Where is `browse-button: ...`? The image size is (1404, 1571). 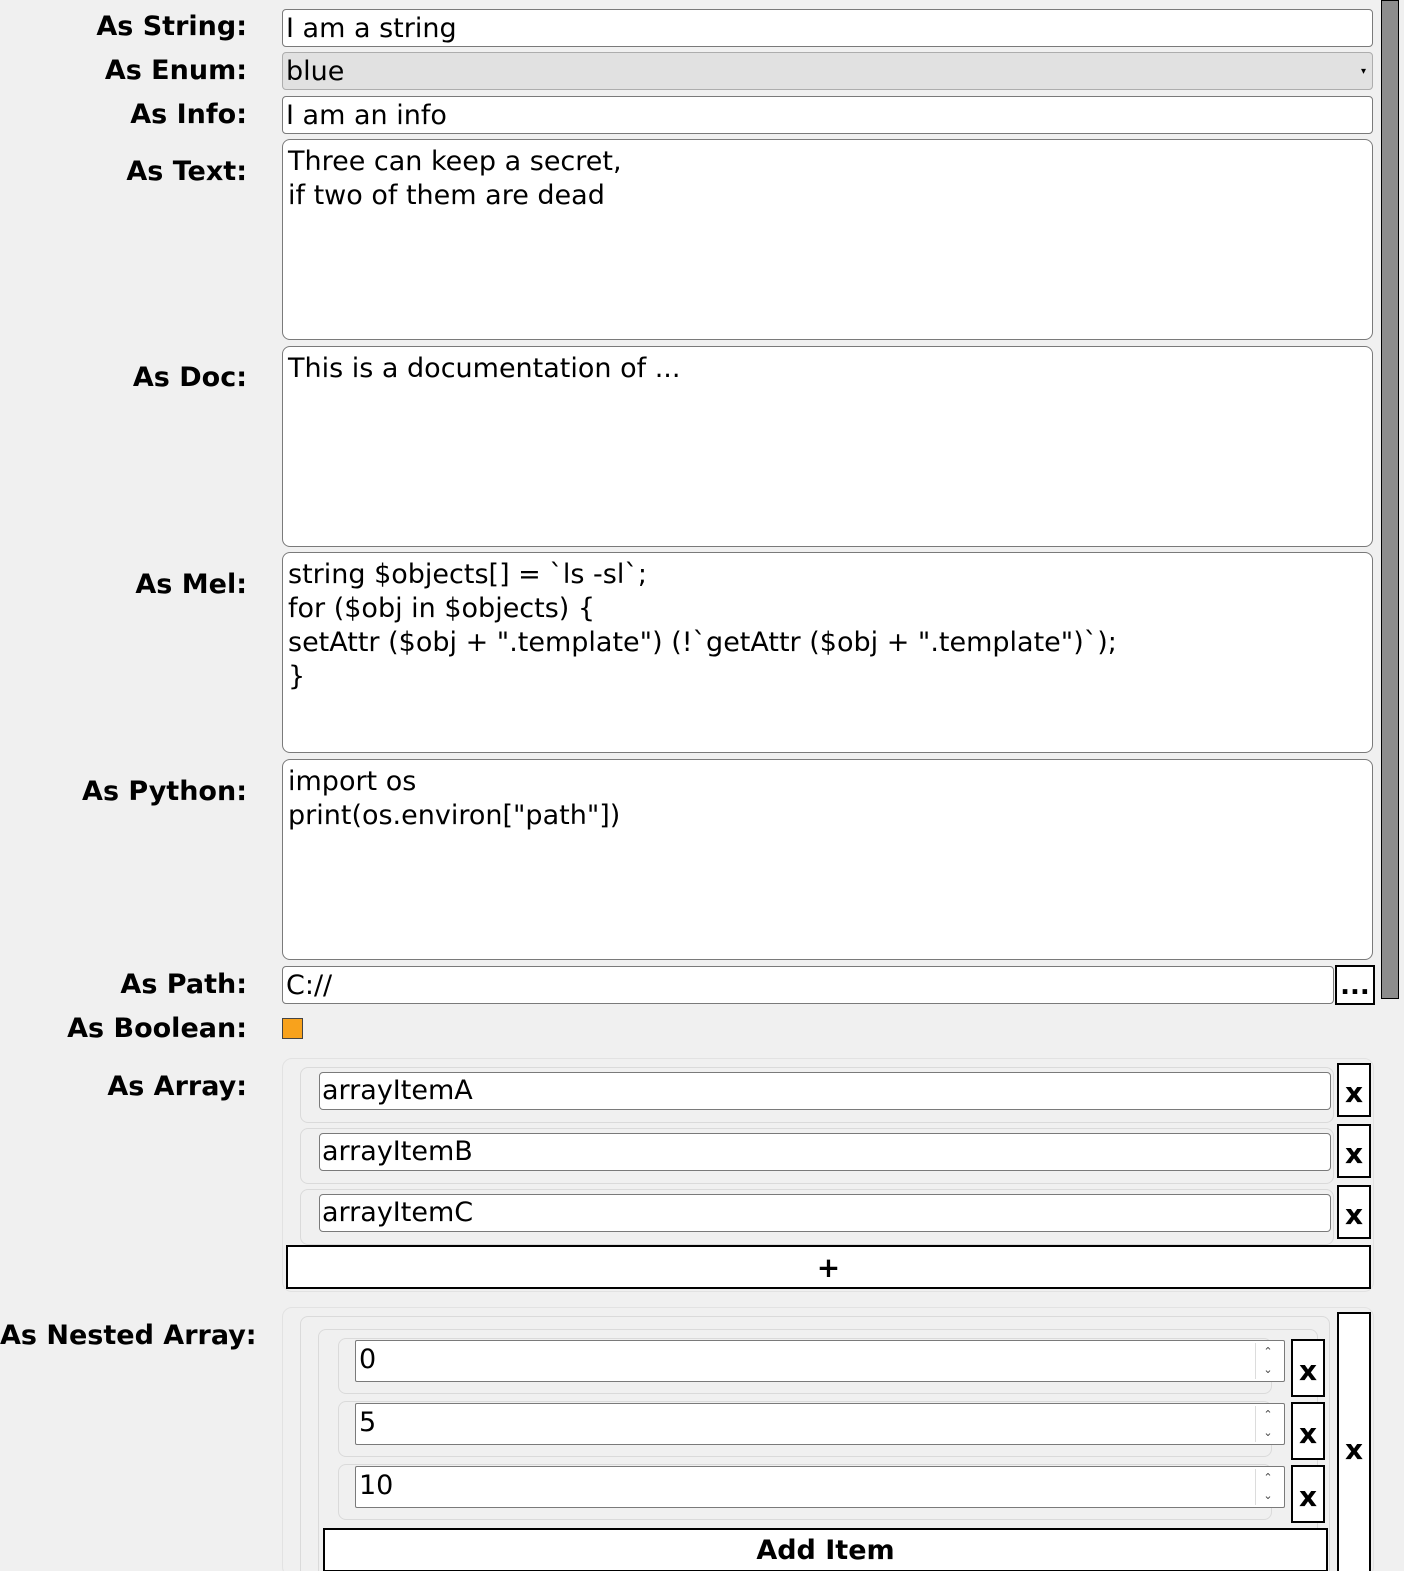 browse-button: ... is located at coordinates (1355, 985).